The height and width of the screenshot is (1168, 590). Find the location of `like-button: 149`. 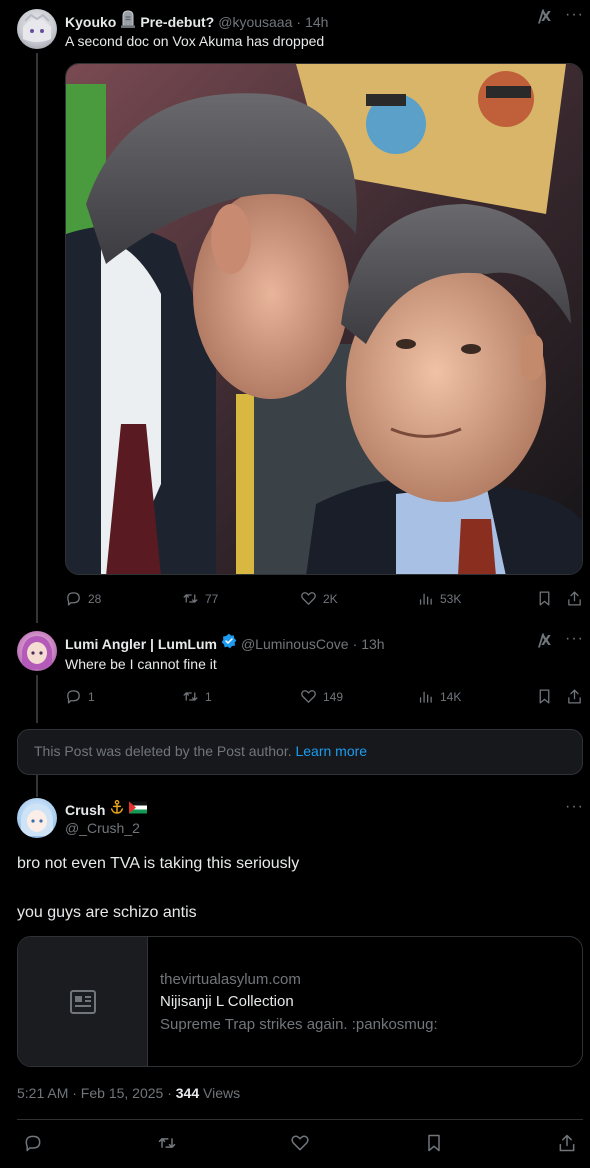

like-button: 149 is located at coordinates (321, 696).